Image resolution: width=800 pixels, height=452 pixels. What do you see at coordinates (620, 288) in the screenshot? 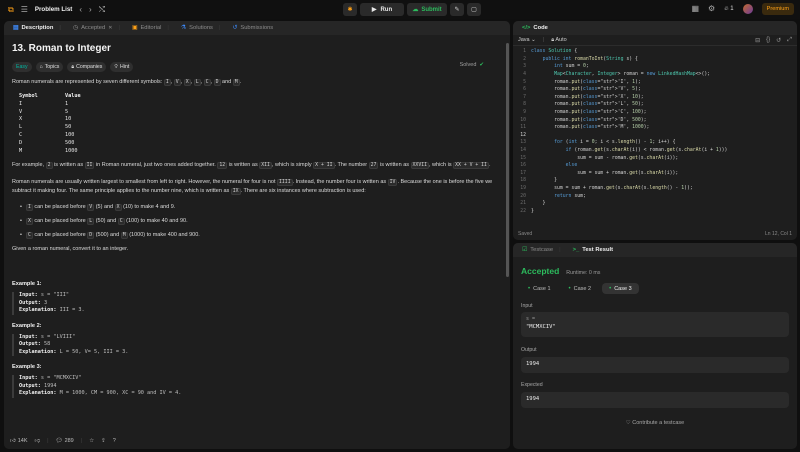
I see `case-tab-3: • Case 3` at bounding box center [620, 288].